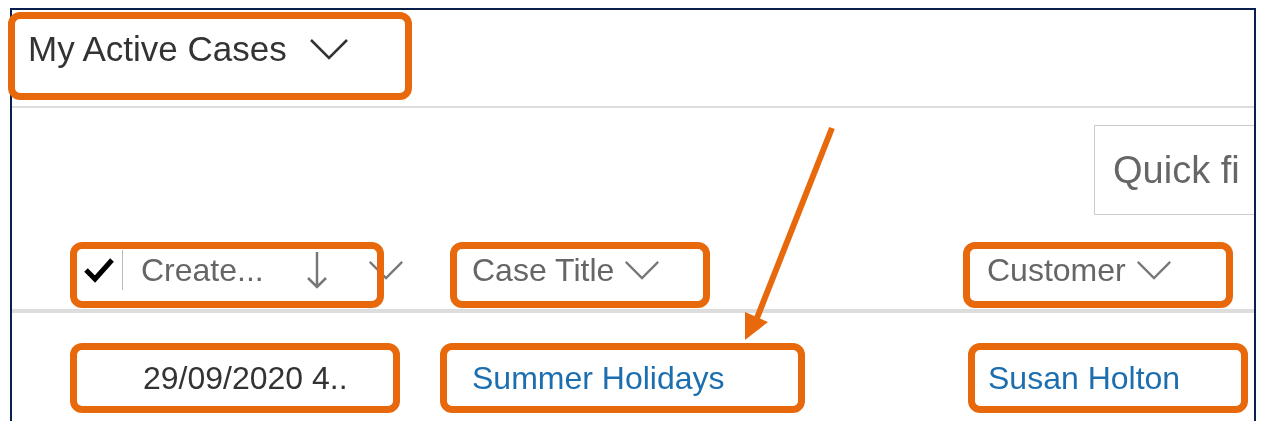  Describe the element at coordinates (1070, 270) in the screenshot. I see `column-header: Customer` at that location.